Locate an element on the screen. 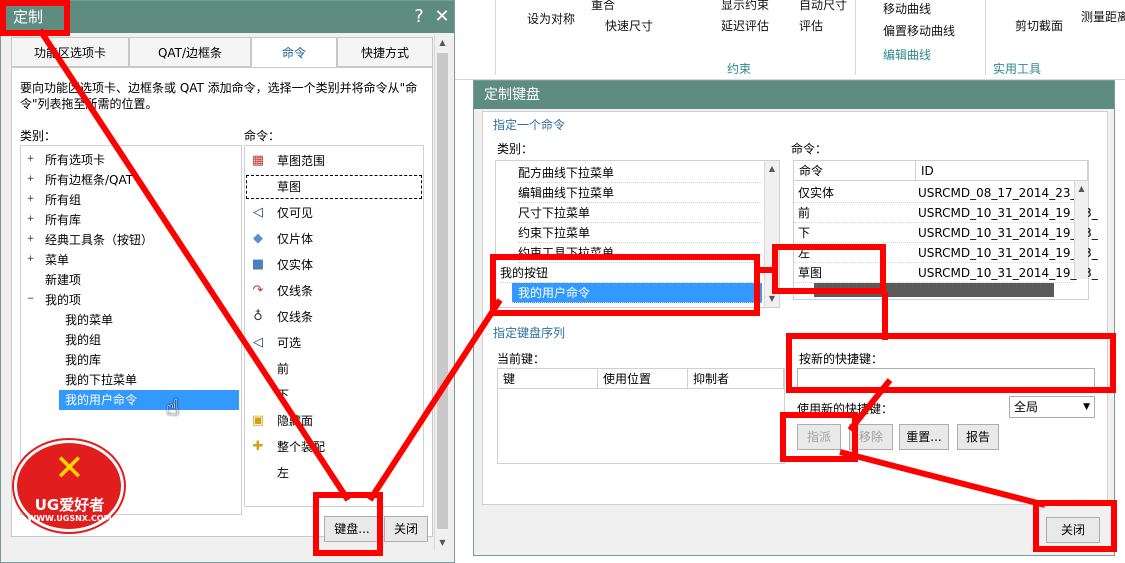 This screenshot has height=563, width=1125. whole-assembly-icon: ✚ is located at coordinates (258, 446).